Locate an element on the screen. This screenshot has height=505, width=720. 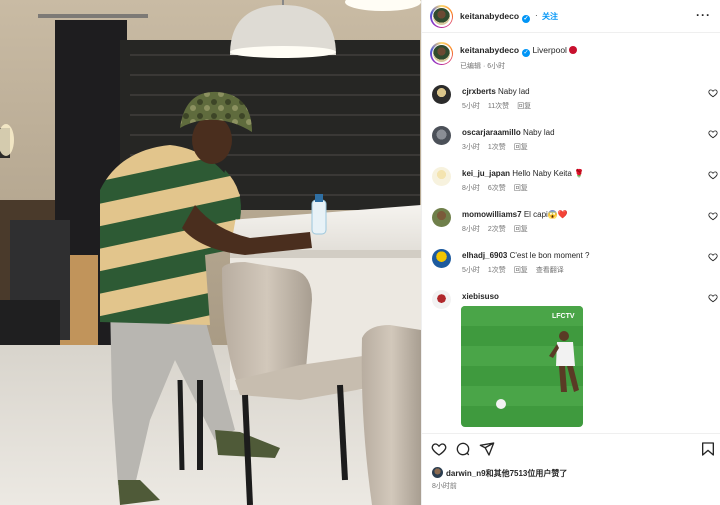
comment-likes: 6次赞 is located at coordinates (497, 188).